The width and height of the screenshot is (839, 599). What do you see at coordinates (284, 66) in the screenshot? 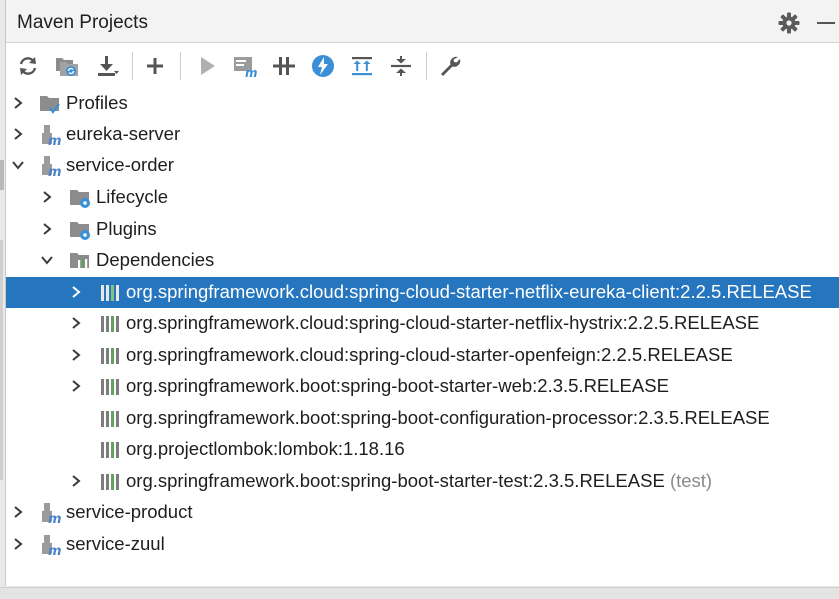
I see `offline-icon` at bounding box center [284, 66].